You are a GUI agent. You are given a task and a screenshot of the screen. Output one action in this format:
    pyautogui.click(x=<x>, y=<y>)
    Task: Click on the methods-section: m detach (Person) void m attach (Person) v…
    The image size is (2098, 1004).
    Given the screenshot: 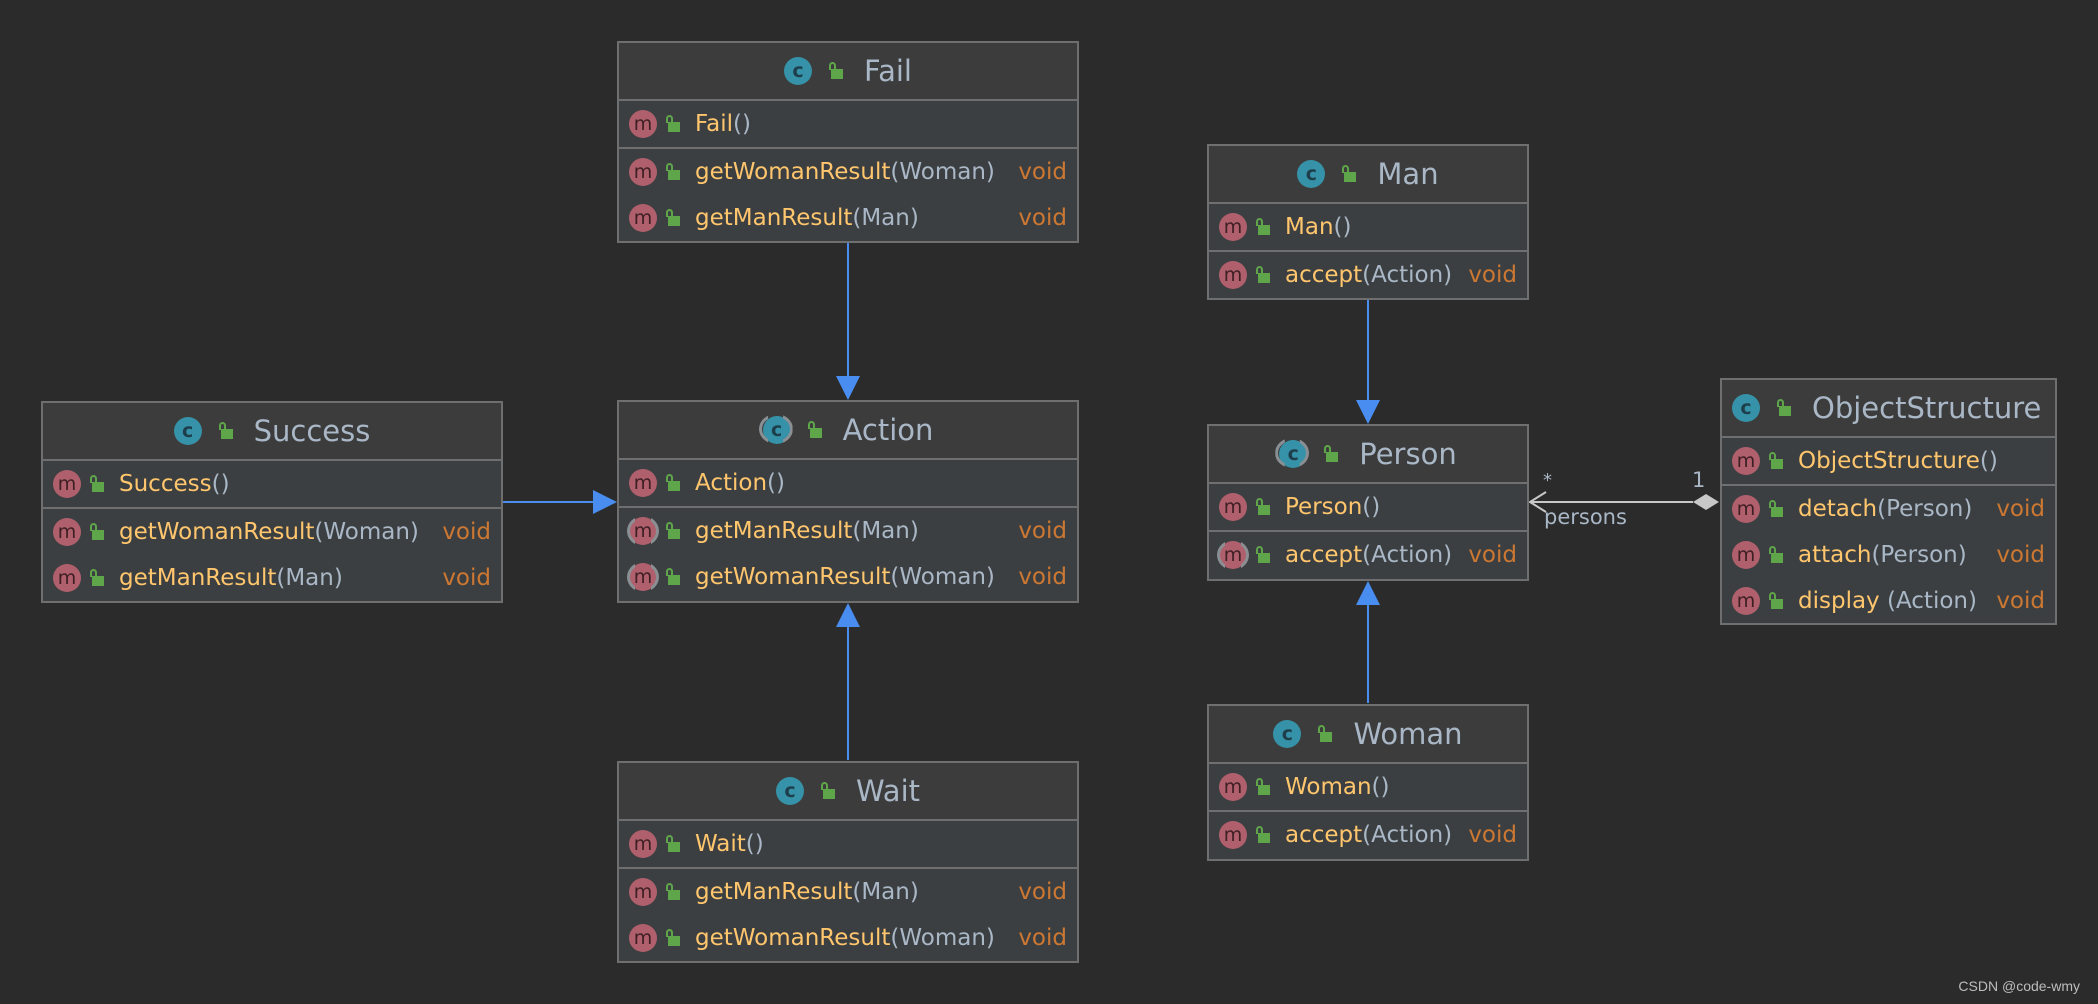 What is the action you would take?
    pyautogui.click(x=1888, y=555)
    